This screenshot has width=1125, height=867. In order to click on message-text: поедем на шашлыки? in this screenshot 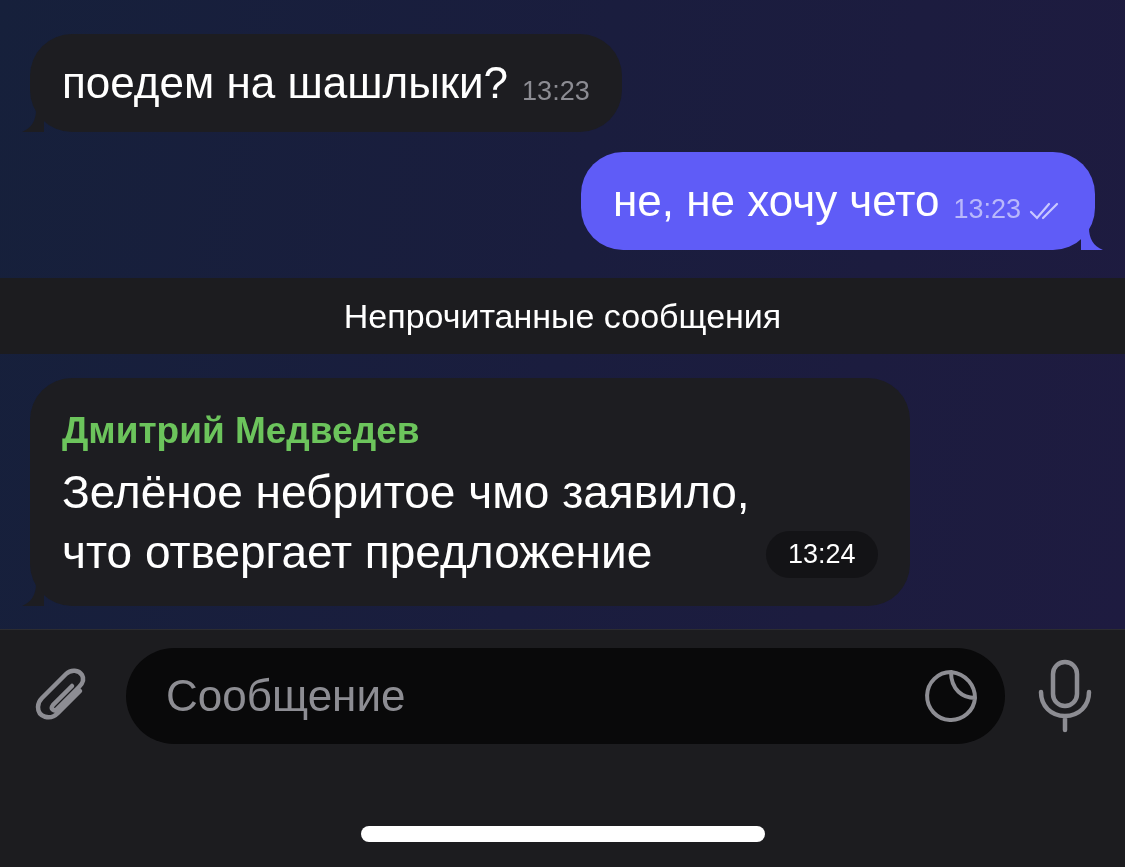, I will do `click(285, 83)`.